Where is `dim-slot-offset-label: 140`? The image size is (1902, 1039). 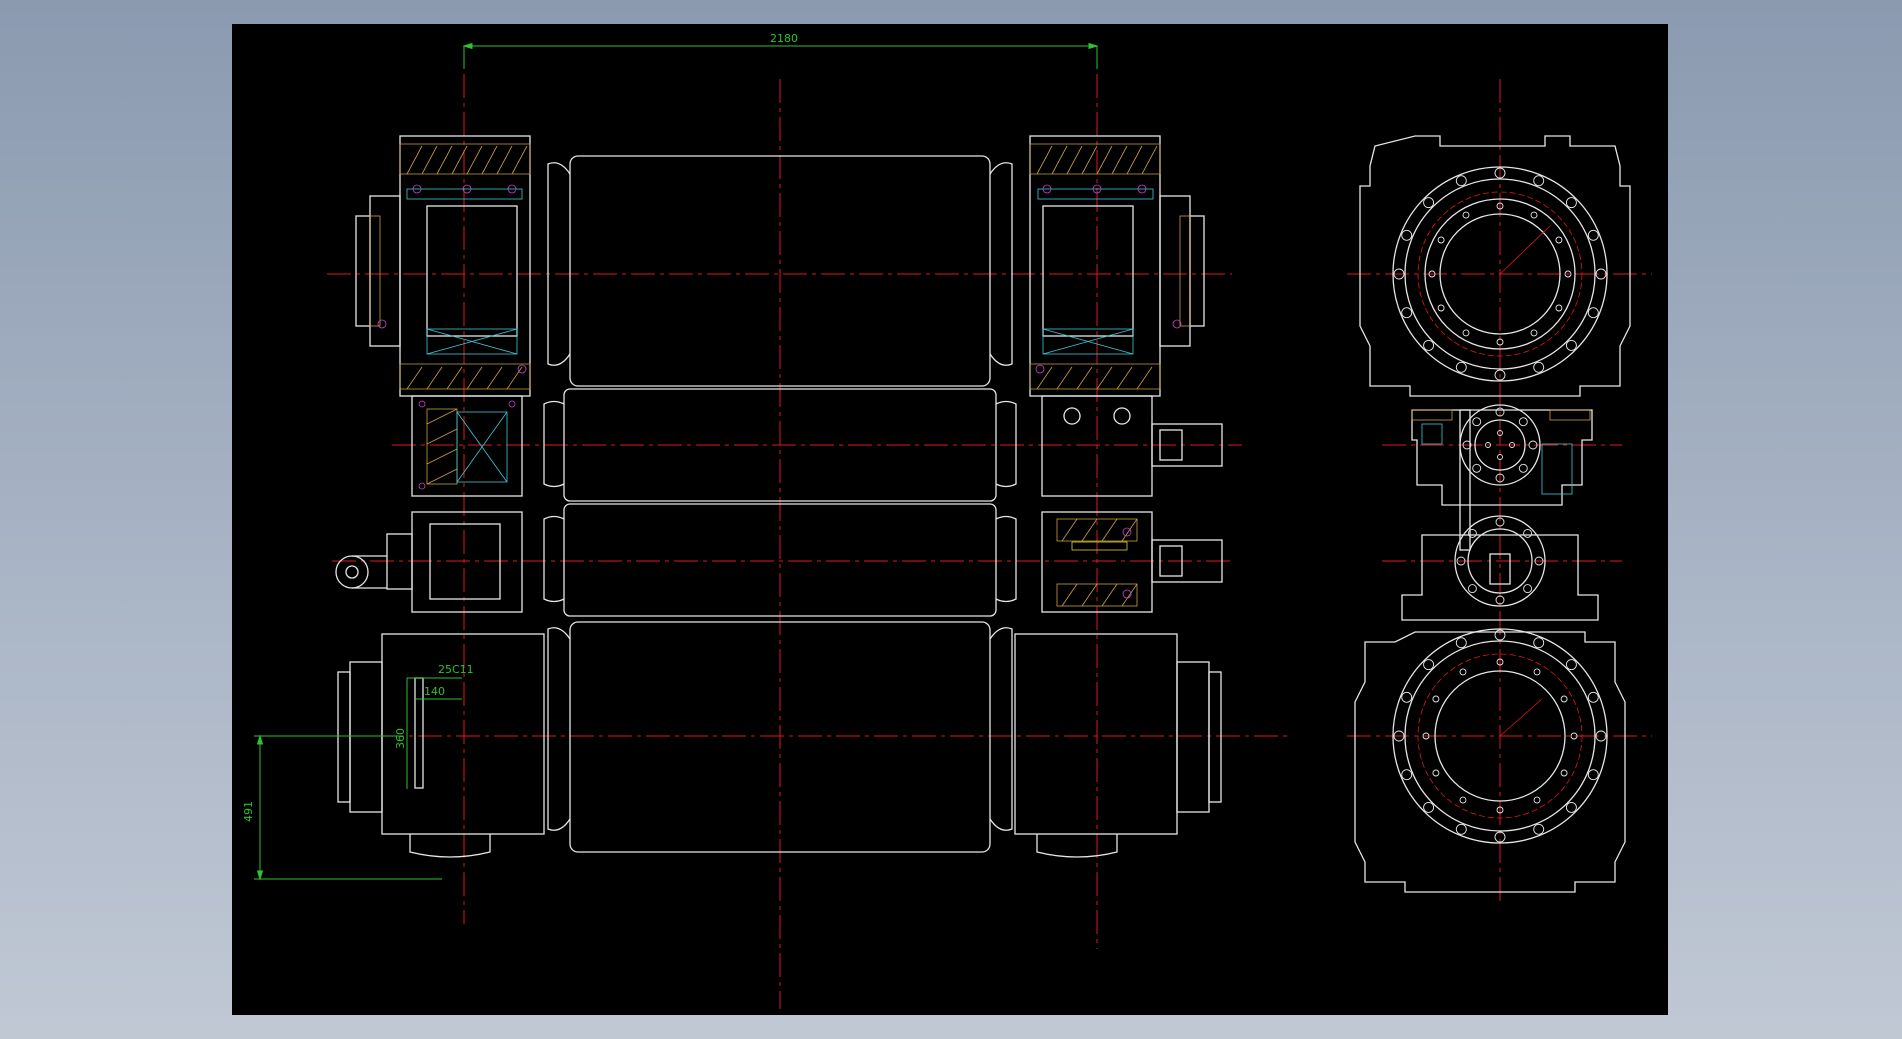
dim-slot-offset-label: 140 is located at coordinates (434, 691).